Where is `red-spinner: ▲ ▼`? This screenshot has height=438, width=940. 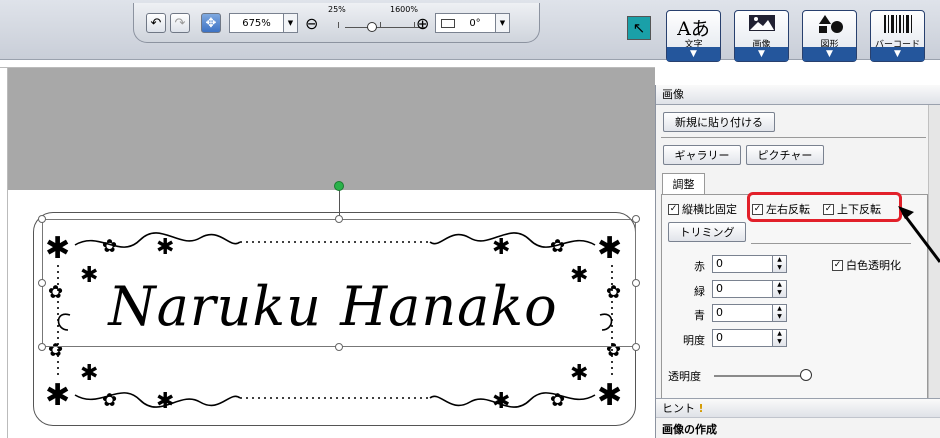 red-spinner: ▲ ▼ is located at coordinates (779, 264).